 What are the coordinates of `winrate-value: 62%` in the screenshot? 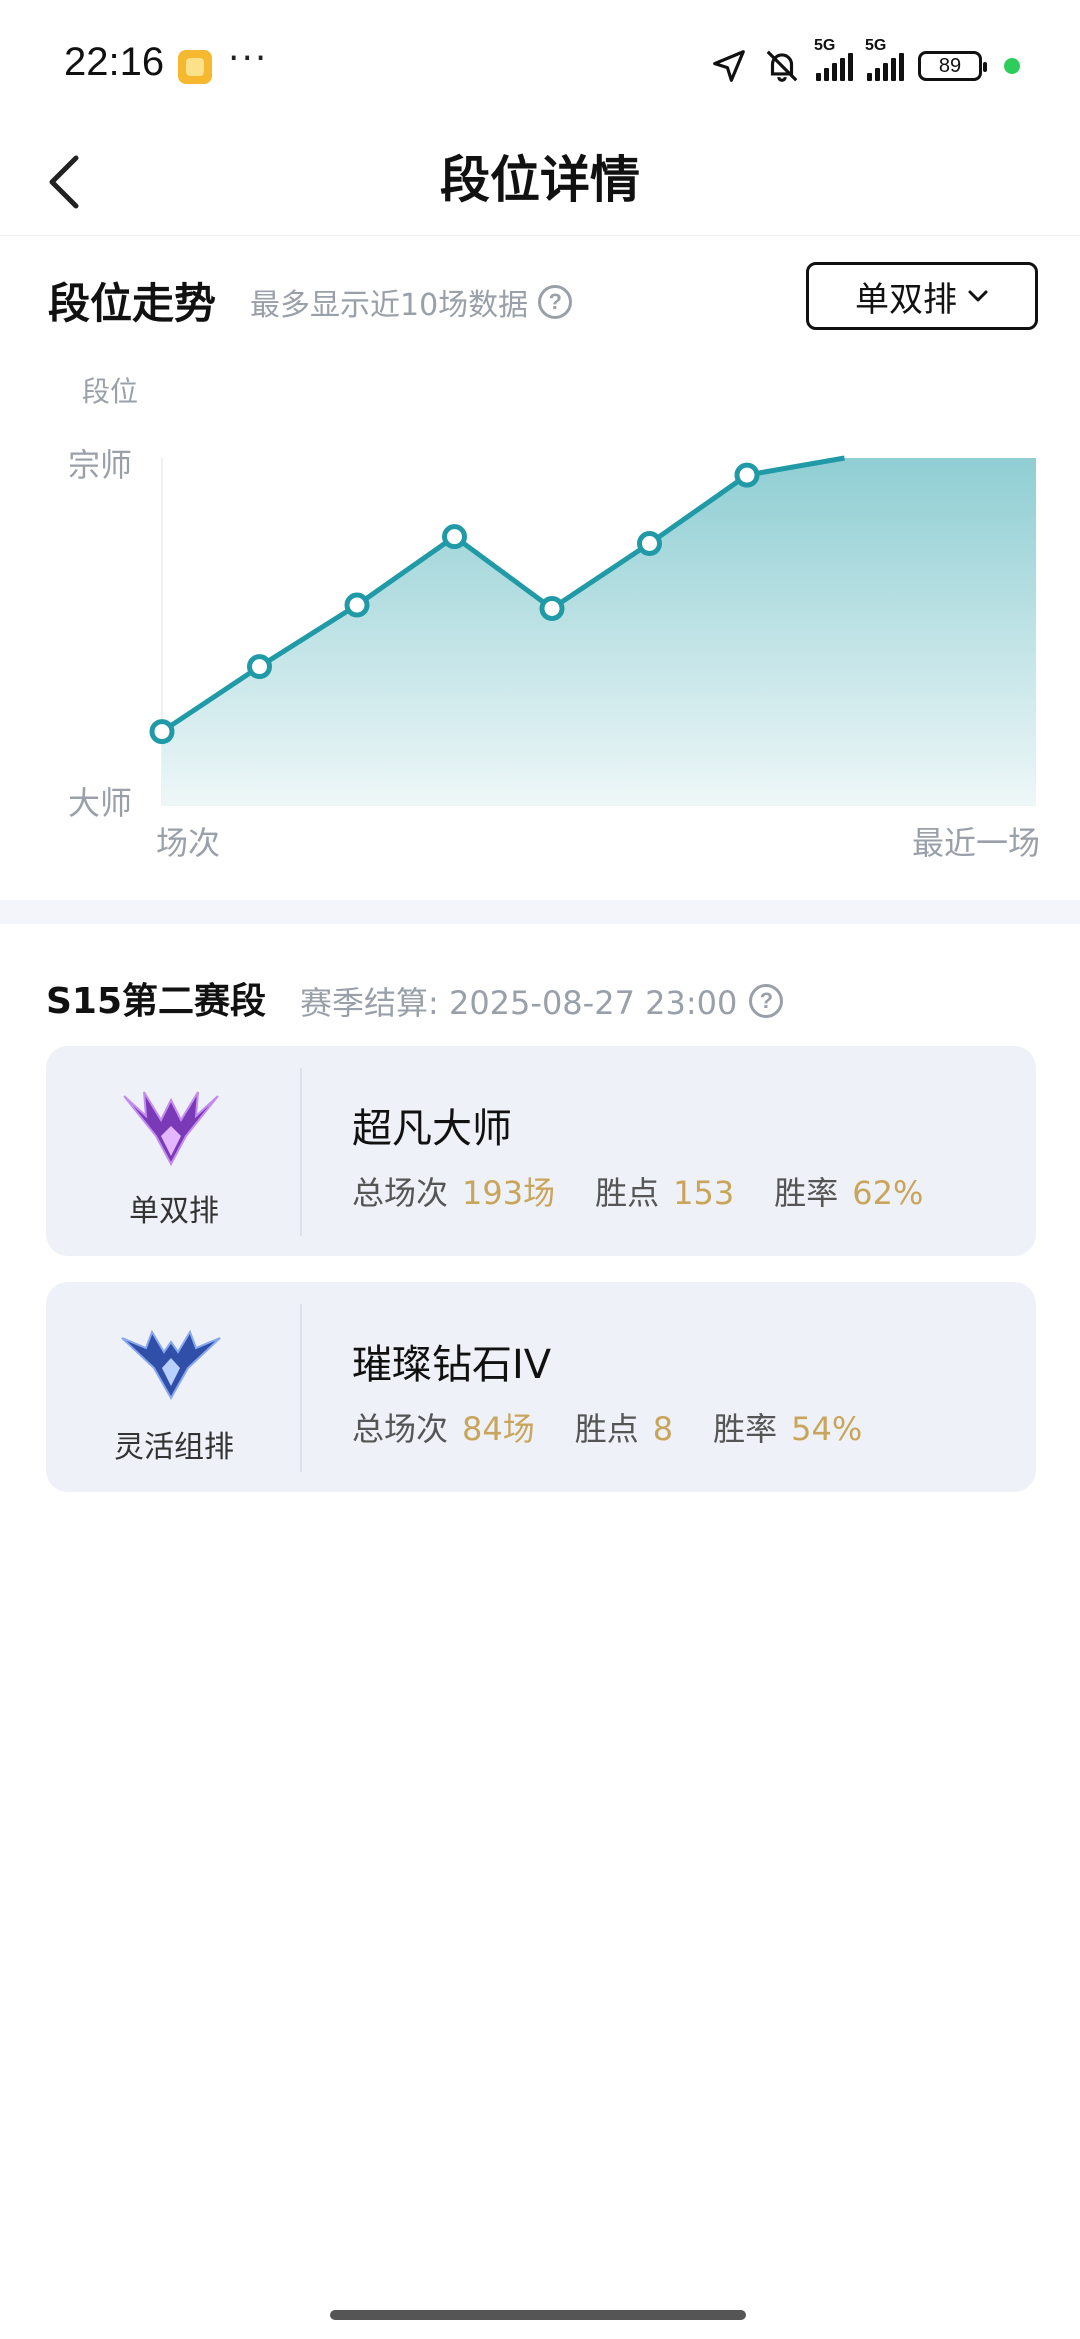 It's located at (888, 1193).